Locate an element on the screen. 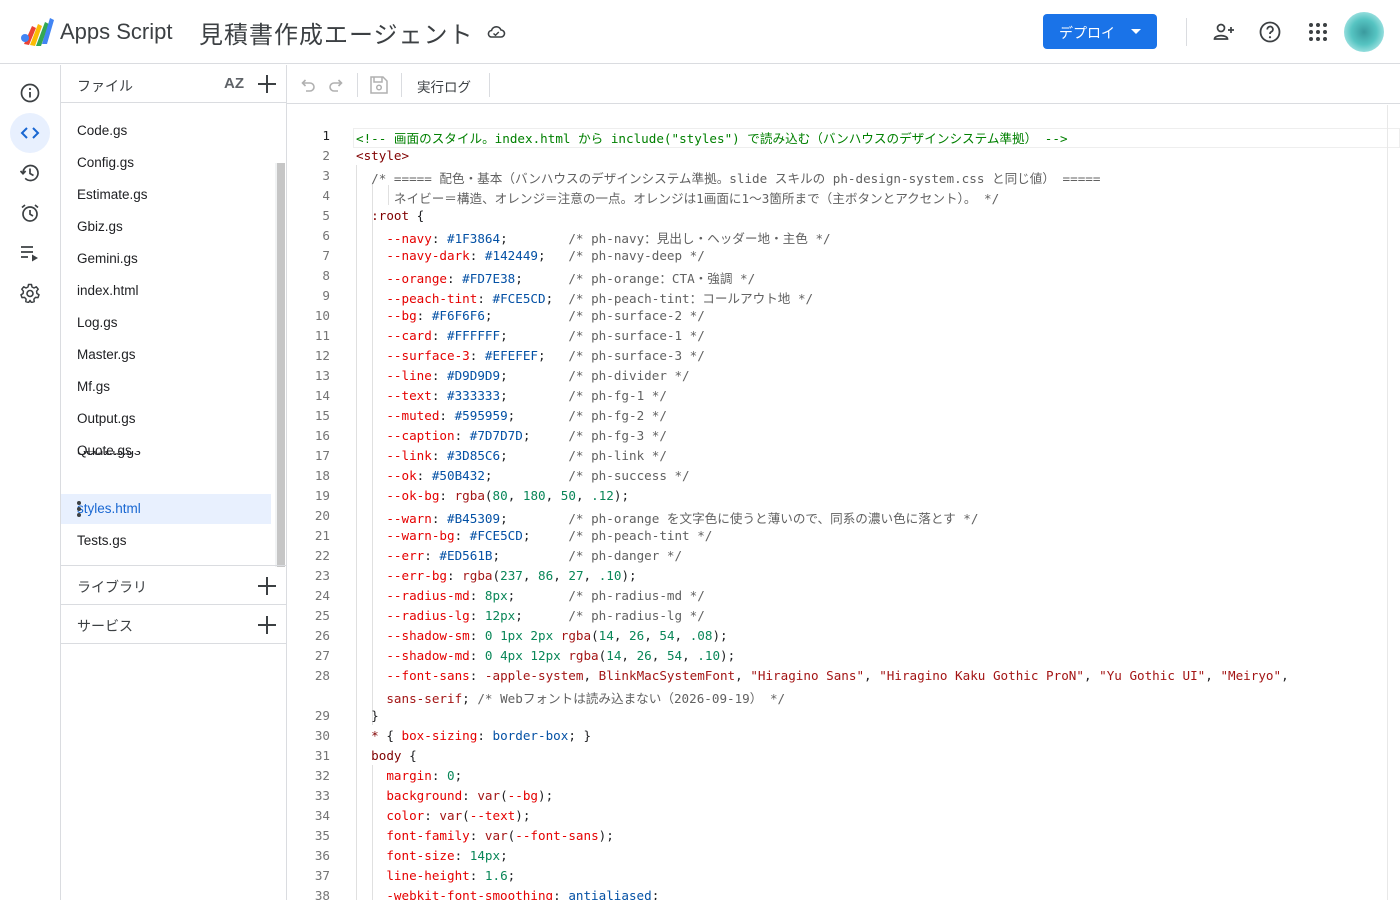 The height and width of the screenshot is (900, 1400). file-item: Estimate.gs is located at coordinates (166, 195).